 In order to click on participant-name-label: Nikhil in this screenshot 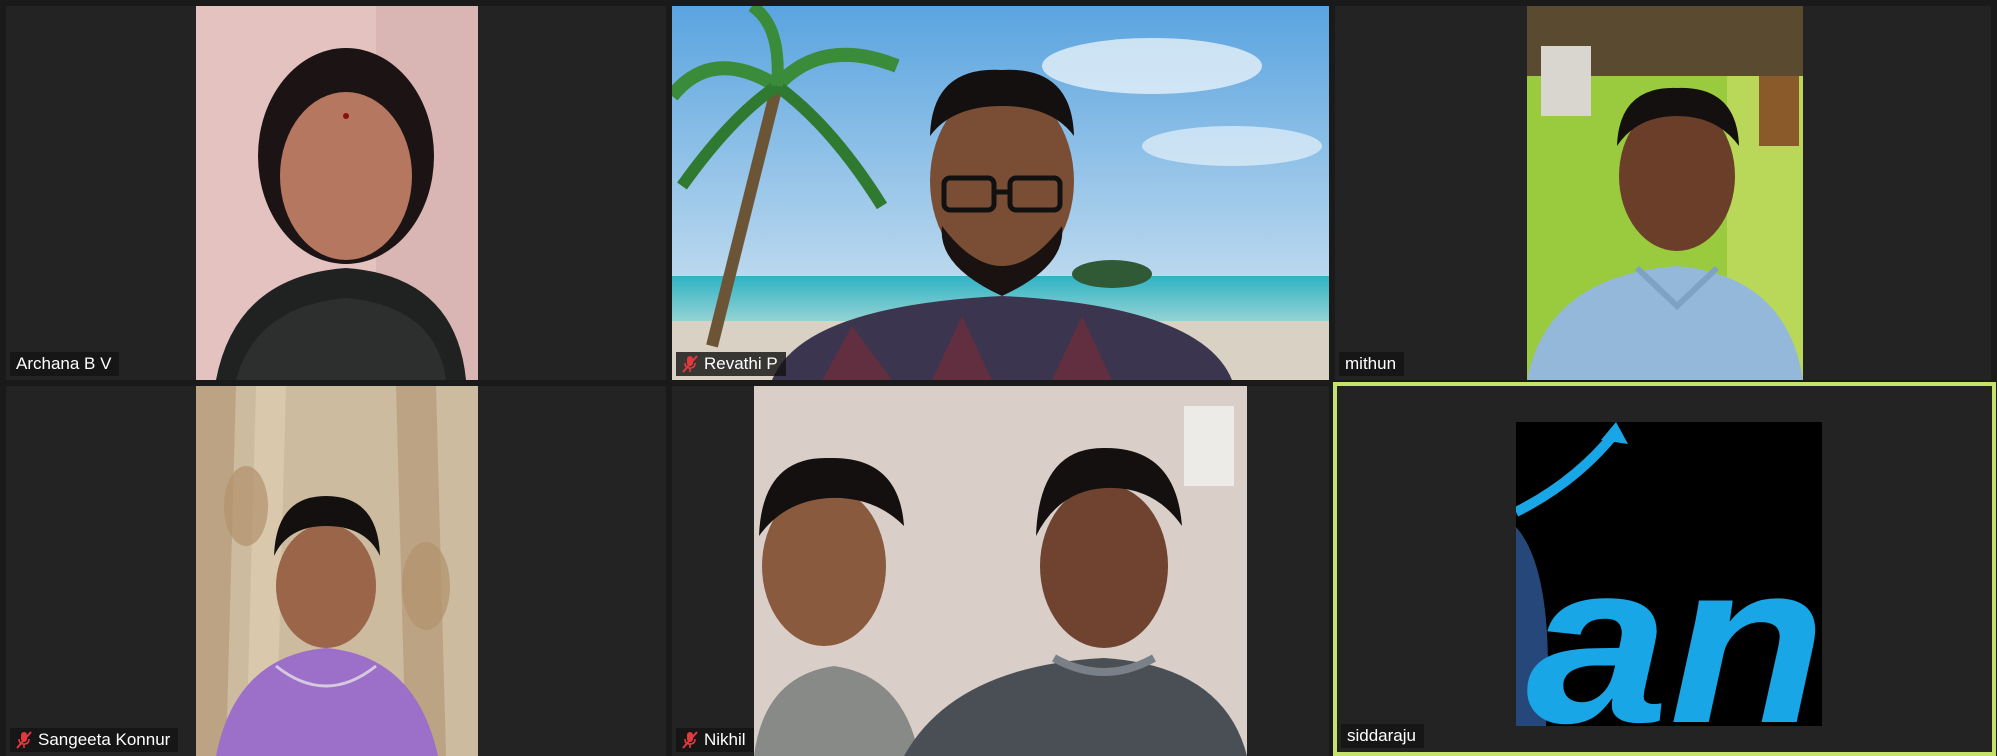, I will do `click(715, 740)`.